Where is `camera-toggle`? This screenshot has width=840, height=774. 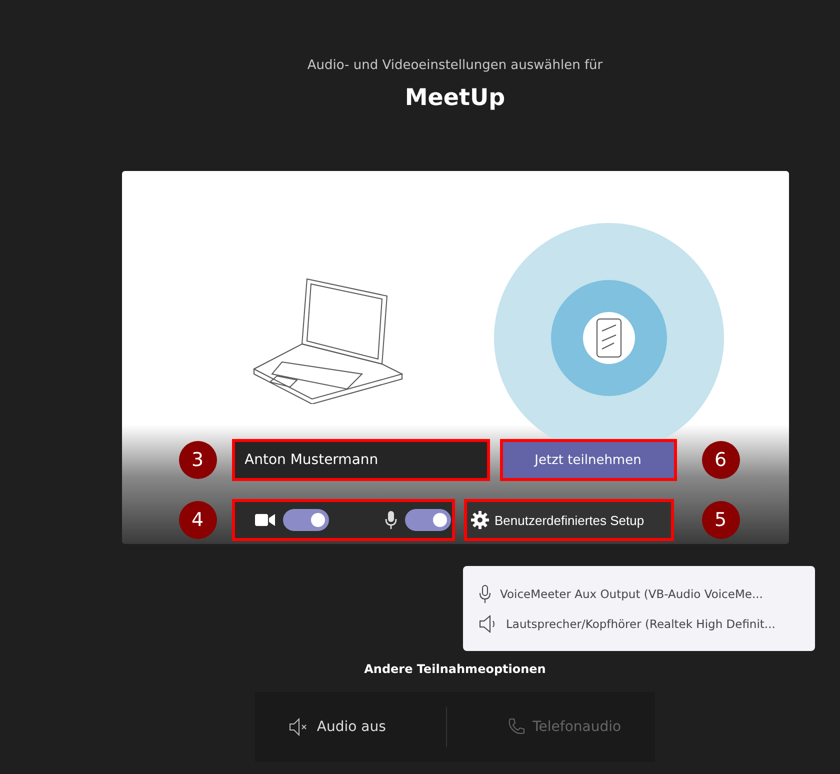 camera-toggle is located at coordinates (305, 520).